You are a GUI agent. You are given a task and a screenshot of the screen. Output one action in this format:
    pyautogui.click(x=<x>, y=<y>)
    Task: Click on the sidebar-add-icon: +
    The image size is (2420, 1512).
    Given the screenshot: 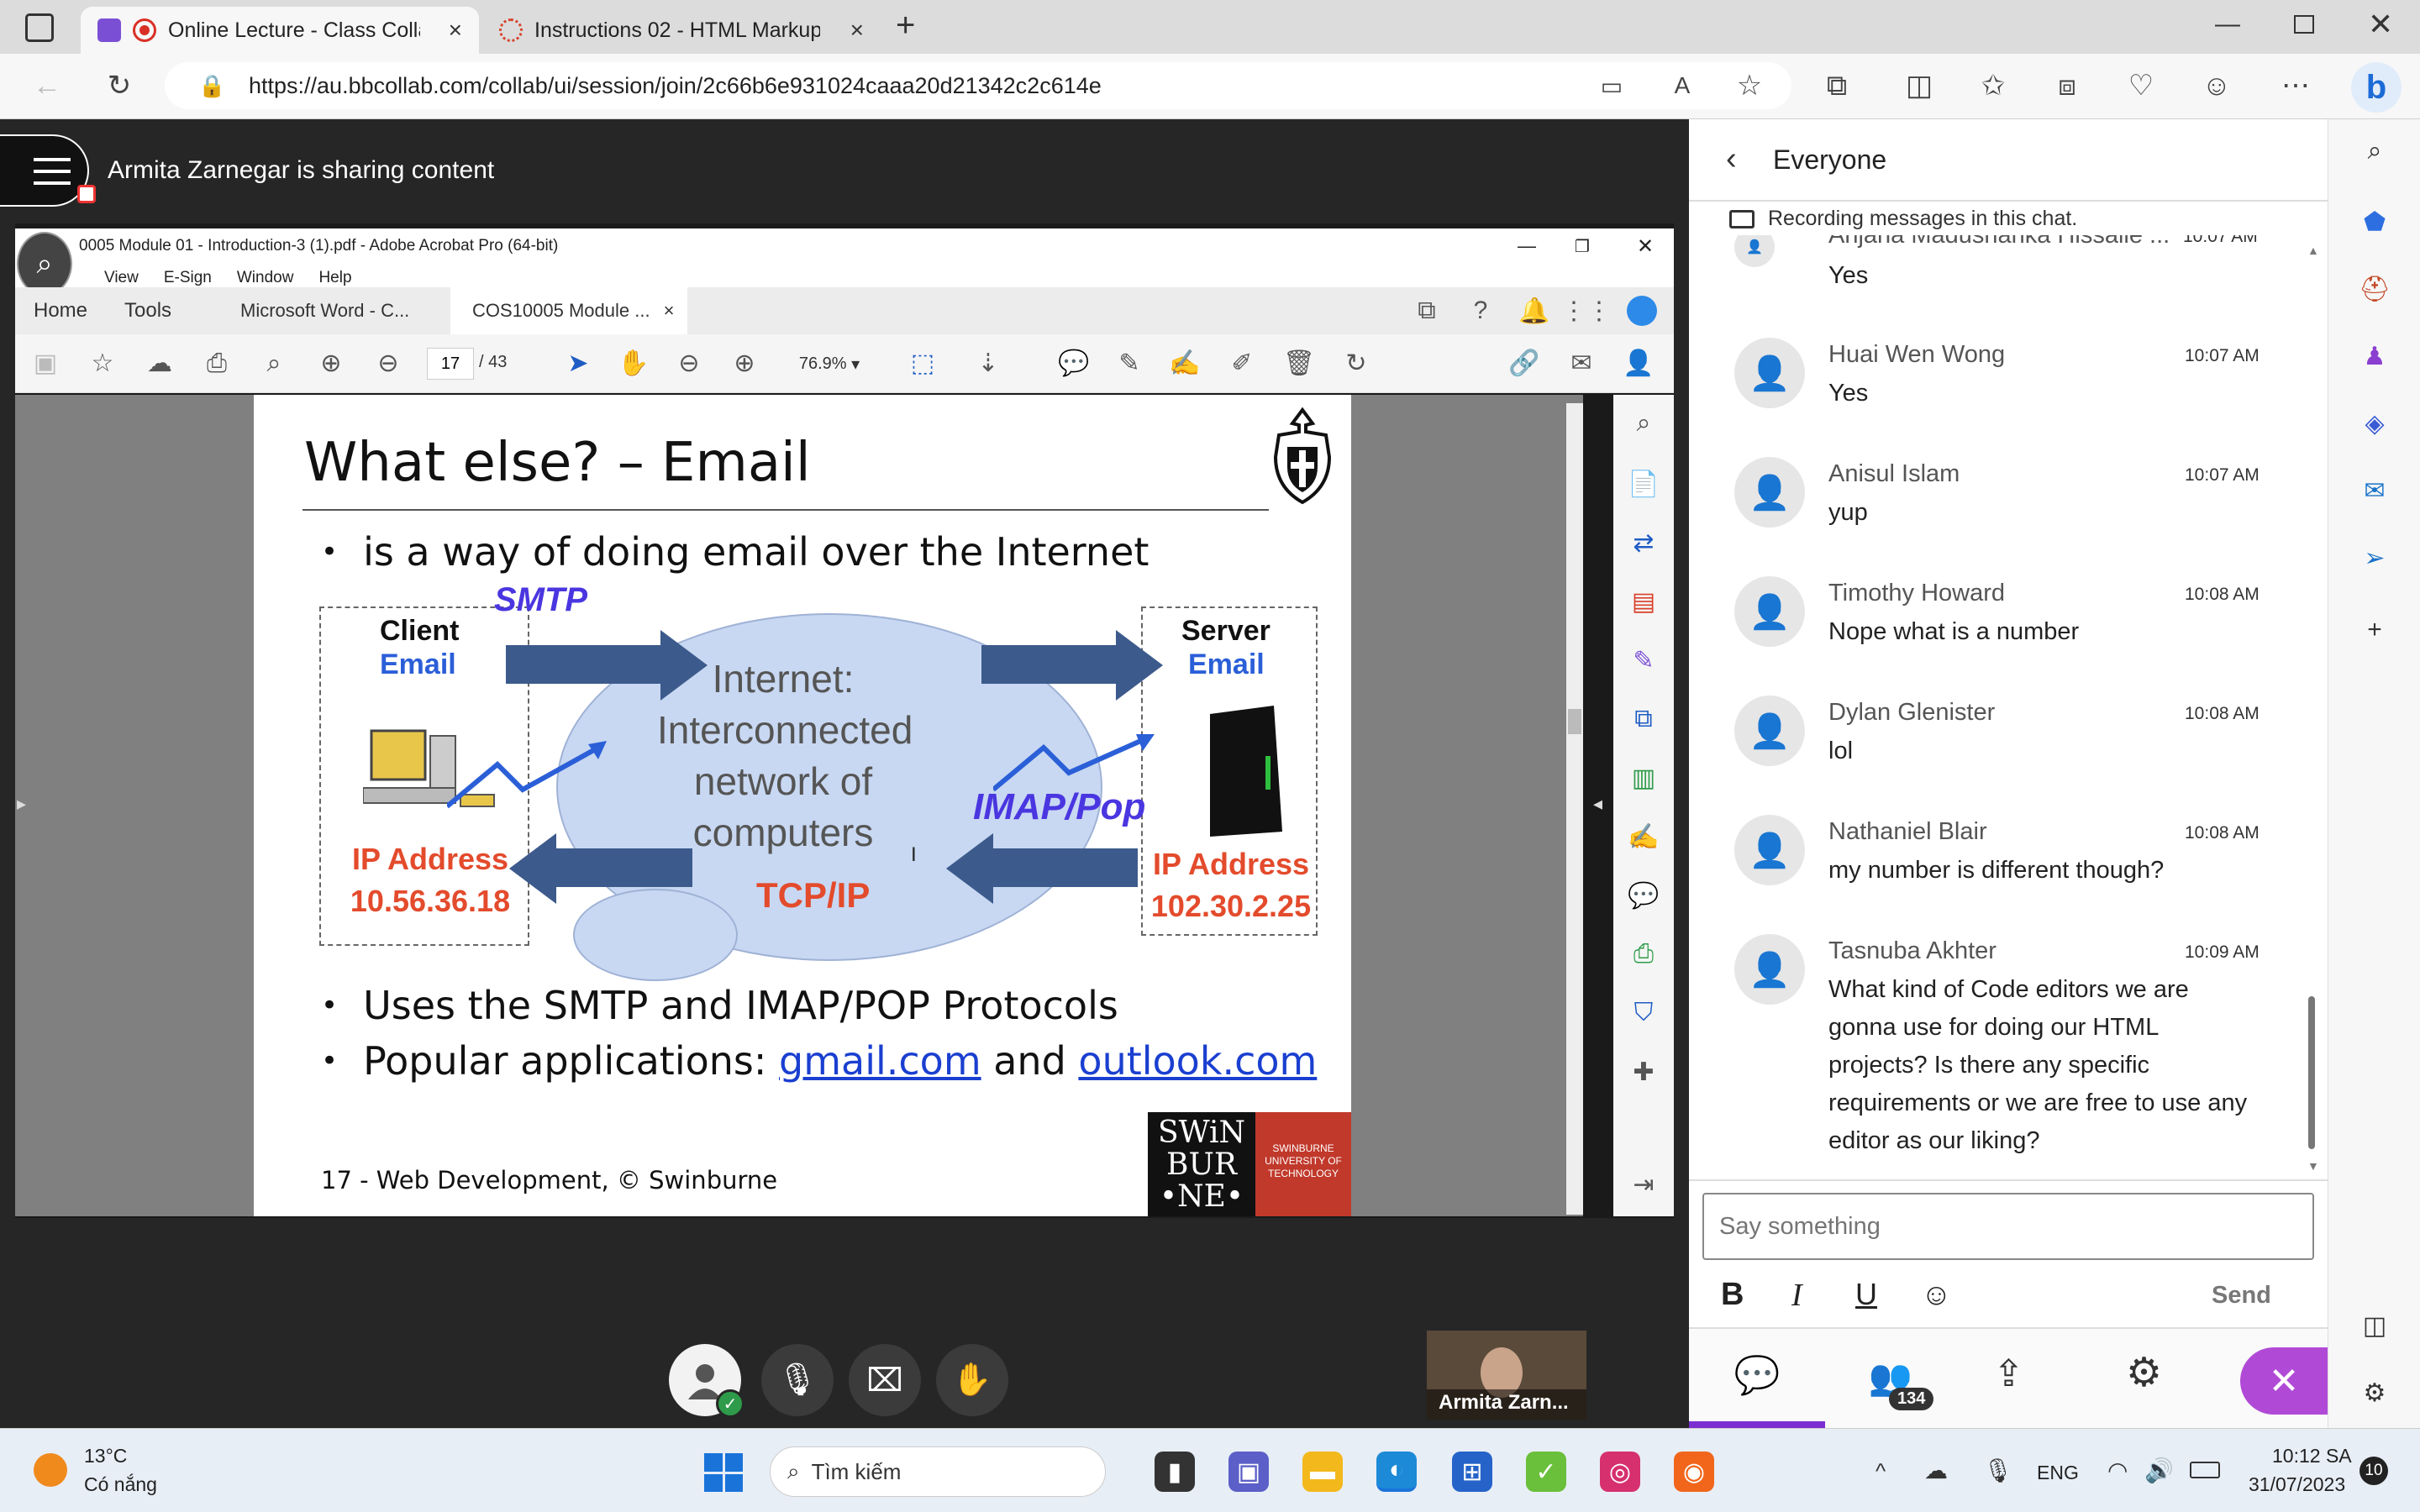 What is the action you would take?
    pyautogui.click(x=2375, y=630)
    